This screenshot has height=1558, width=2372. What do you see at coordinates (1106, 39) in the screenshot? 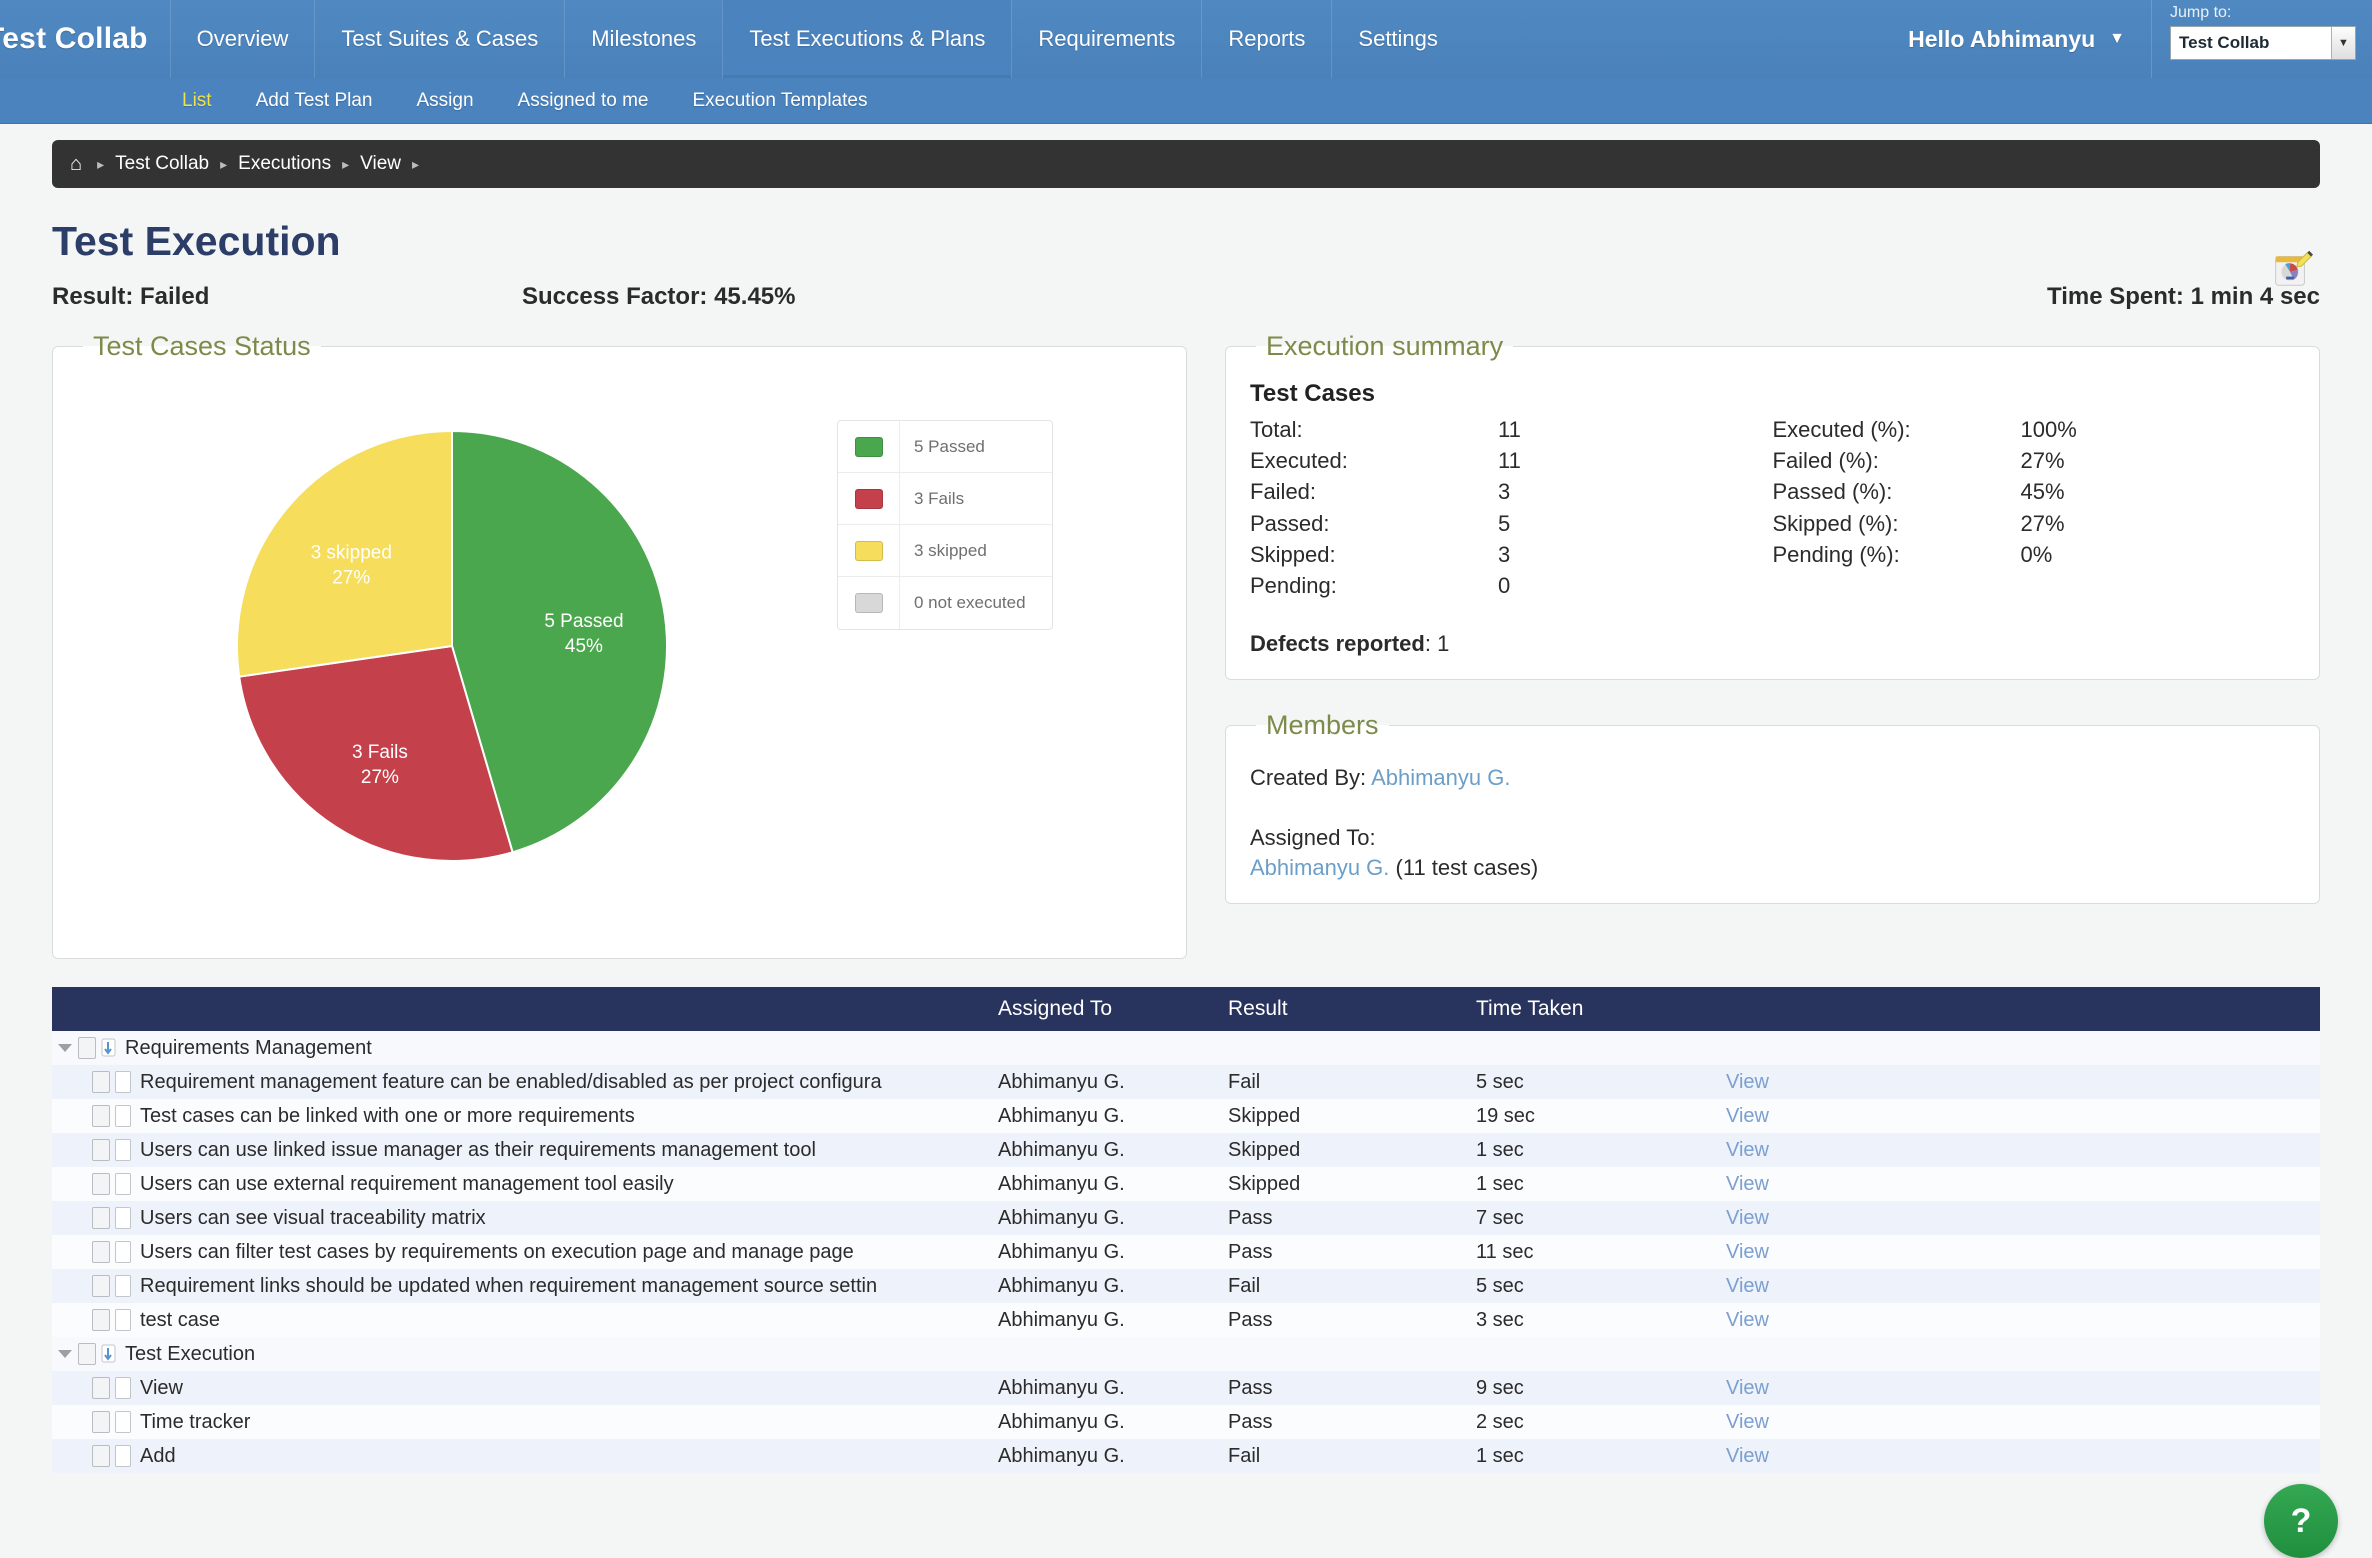
I see `nav-tab-requirements: Requirements` at bounding box center [1106, 39].